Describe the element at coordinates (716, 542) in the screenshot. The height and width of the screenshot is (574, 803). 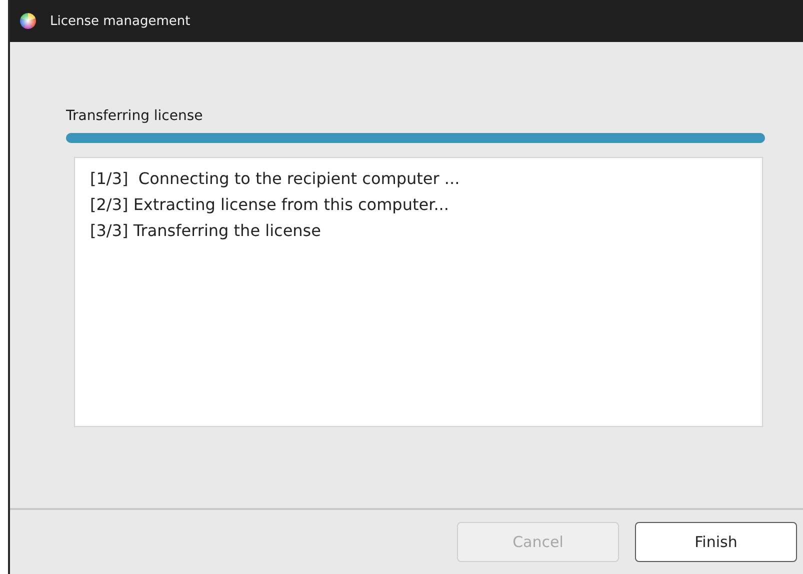
I see `finish-button: Finish` at that location.